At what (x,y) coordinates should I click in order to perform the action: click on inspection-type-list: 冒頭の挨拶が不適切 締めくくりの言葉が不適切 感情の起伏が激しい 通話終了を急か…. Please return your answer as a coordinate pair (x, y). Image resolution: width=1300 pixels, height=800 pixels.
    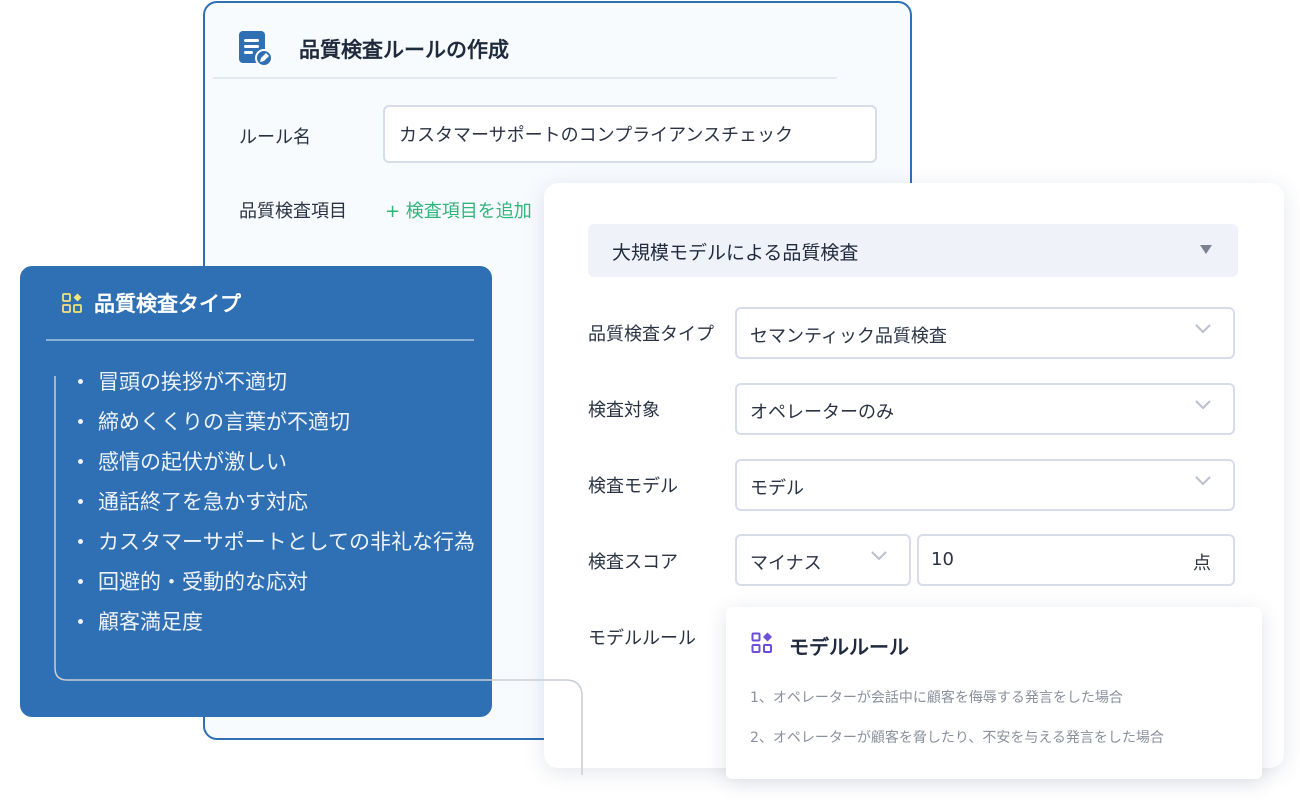
    Looking at the image, I should click on (276, 502).